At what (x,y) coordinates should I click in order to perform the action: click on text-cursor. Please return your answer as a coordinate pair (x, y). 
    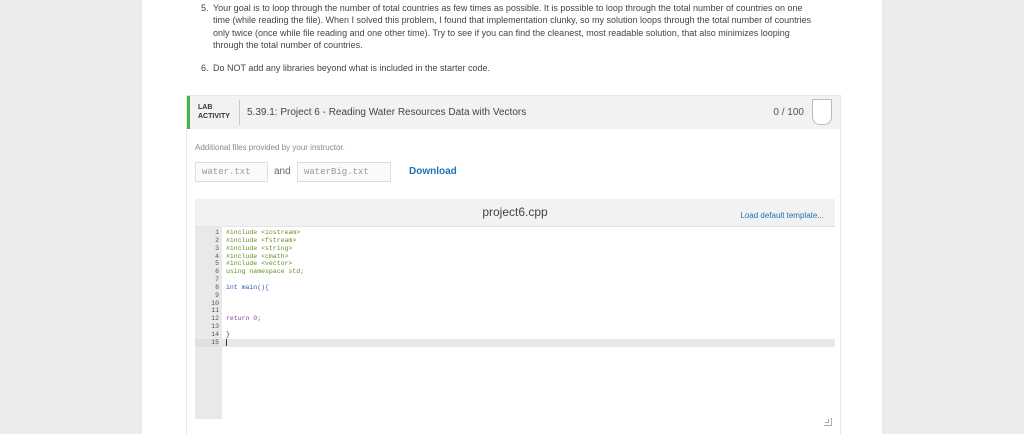
    Looking at the image, I should click on (226, 342).